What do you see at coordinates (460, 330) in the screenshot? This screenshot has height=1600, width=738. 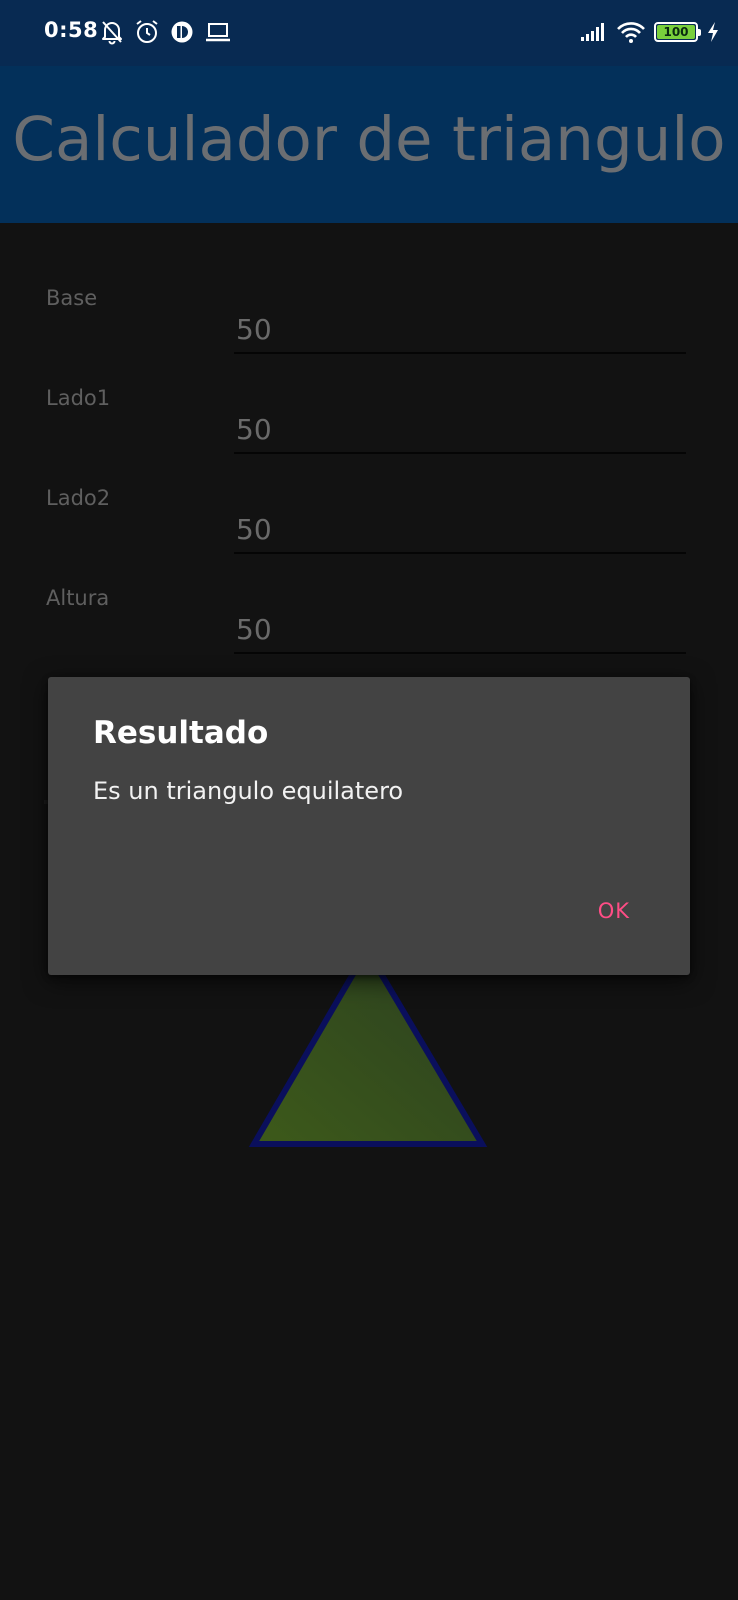 I see `base-input` at bounding box center [460, 330].